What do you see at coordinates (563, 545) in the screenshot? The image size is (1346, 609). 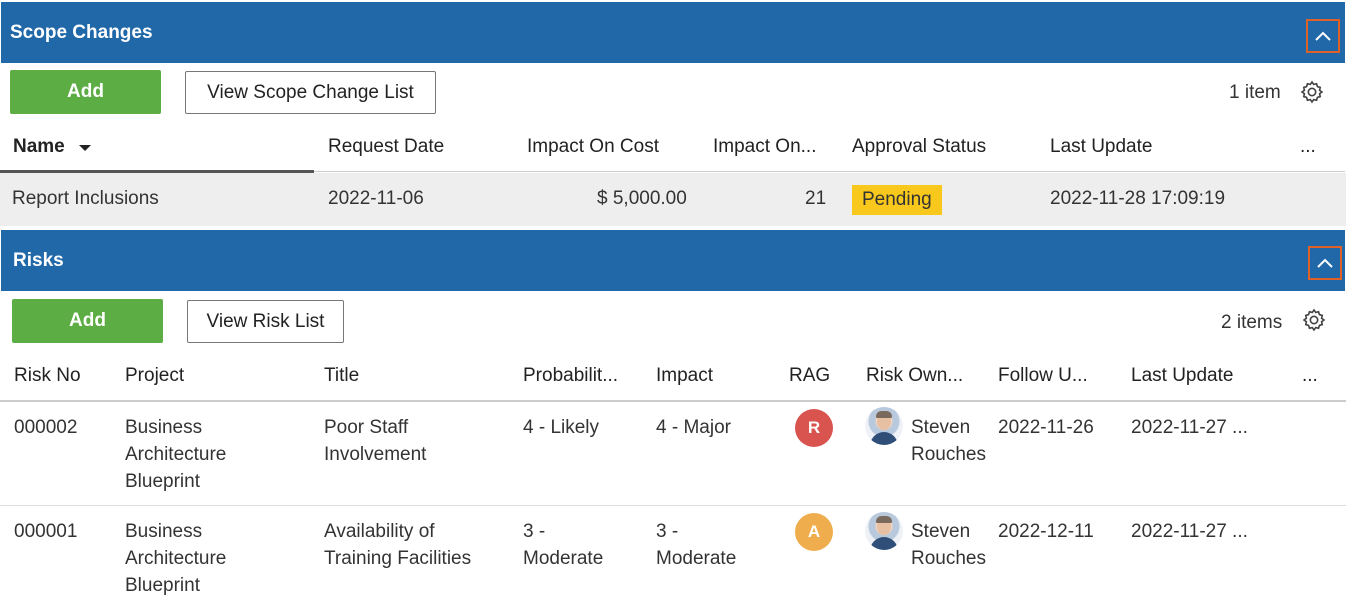 I see `cell-probability: 3 - Moderate` at bounding box center [563, 545].